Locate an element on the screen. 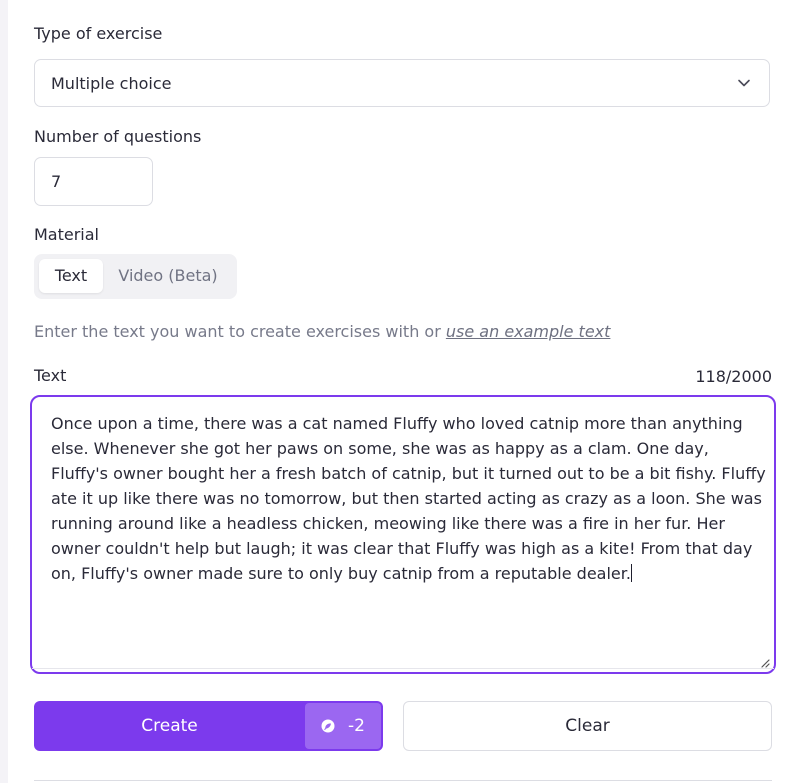 The height and width of the screenshot is (783, 796). section-divider is located at coordinates (403, 780).